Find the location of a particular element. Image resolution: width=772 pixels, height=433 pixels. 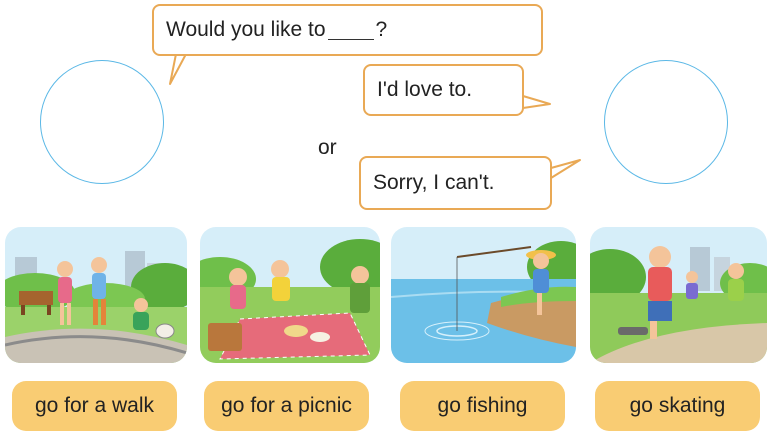

answer-blank is located at coordinates (350, 30).